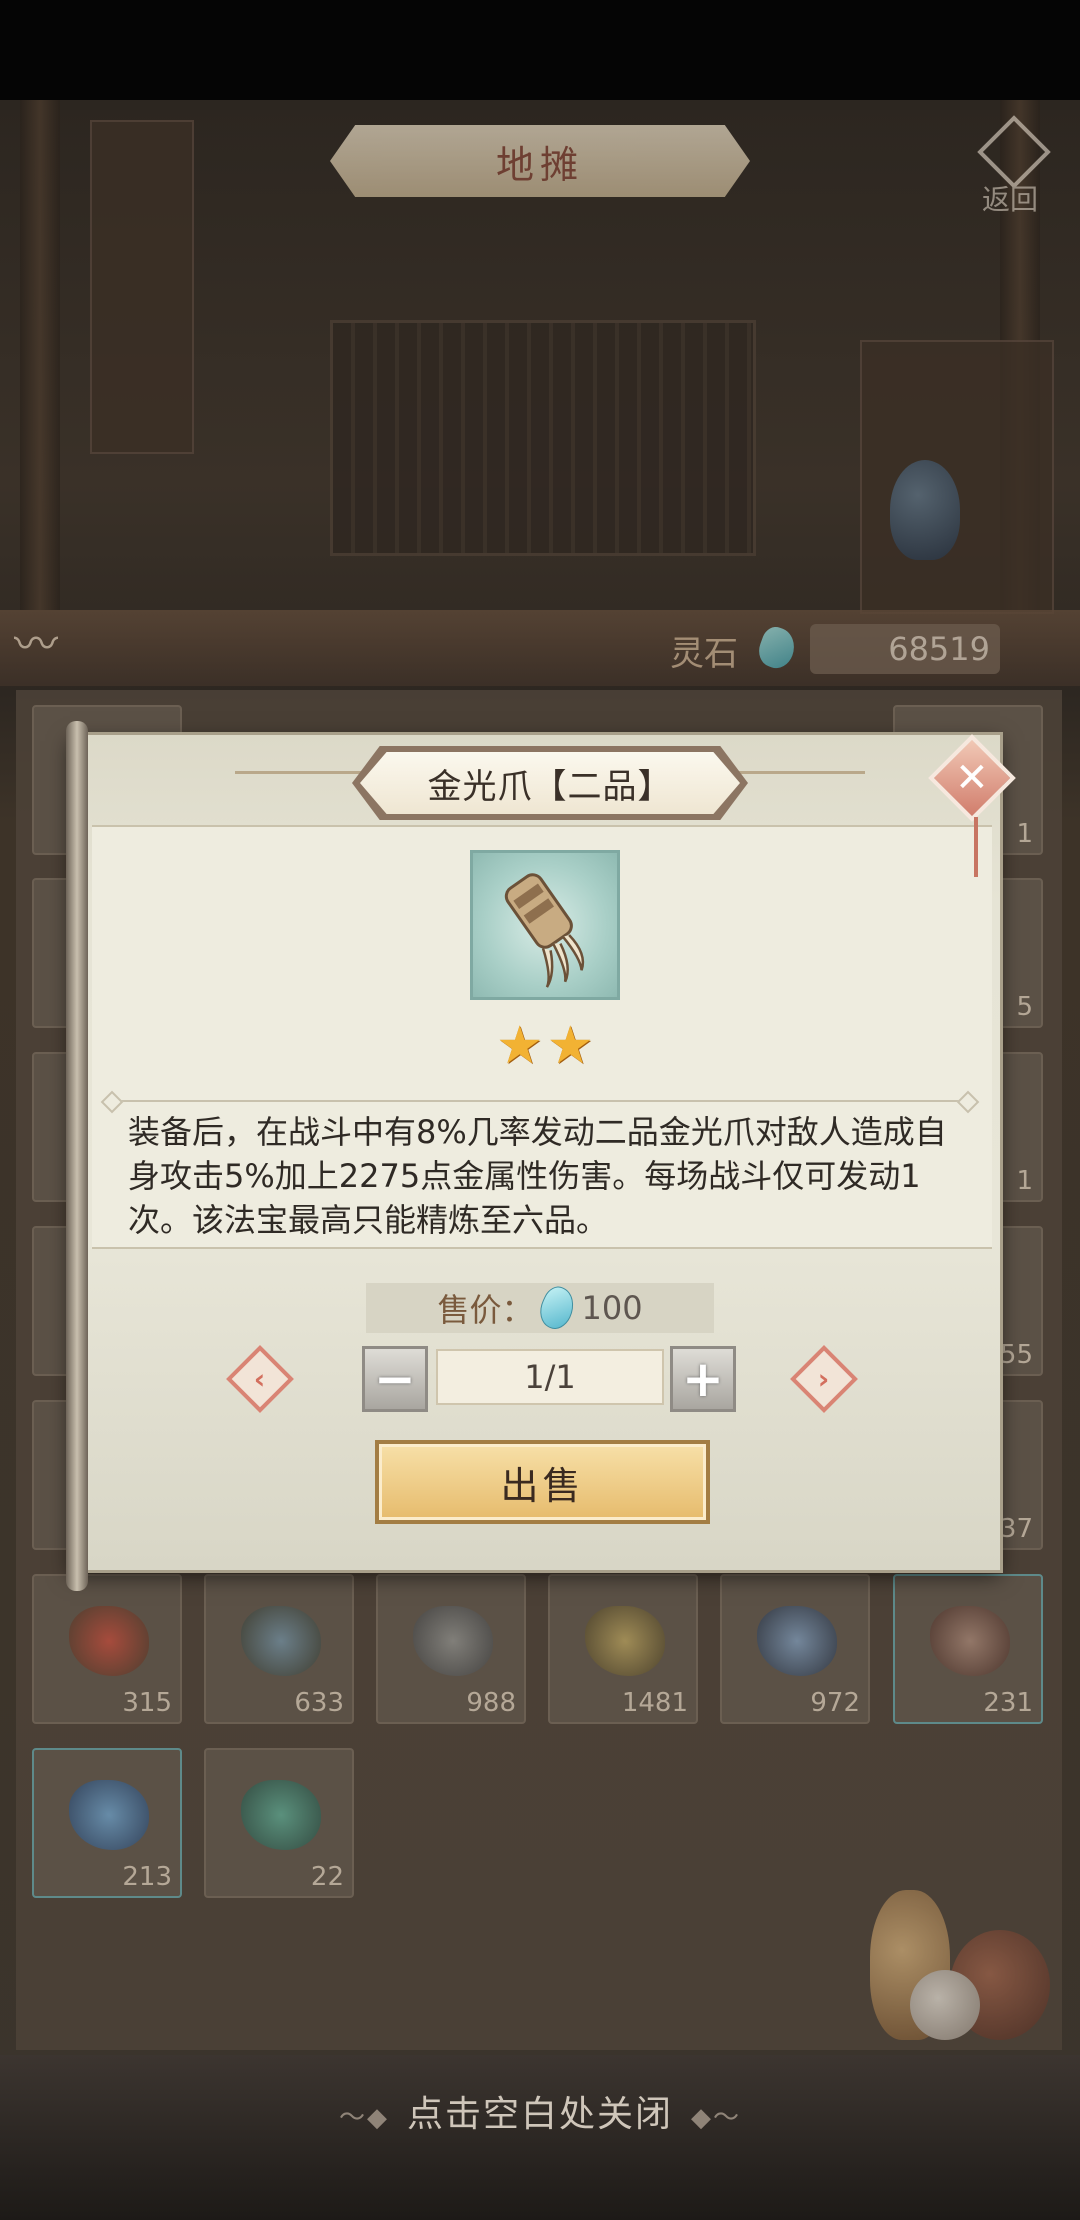  What do you see at coordinates (543, 438) in the screenshot?
I see `room-window` at bounding box center [543, 438].